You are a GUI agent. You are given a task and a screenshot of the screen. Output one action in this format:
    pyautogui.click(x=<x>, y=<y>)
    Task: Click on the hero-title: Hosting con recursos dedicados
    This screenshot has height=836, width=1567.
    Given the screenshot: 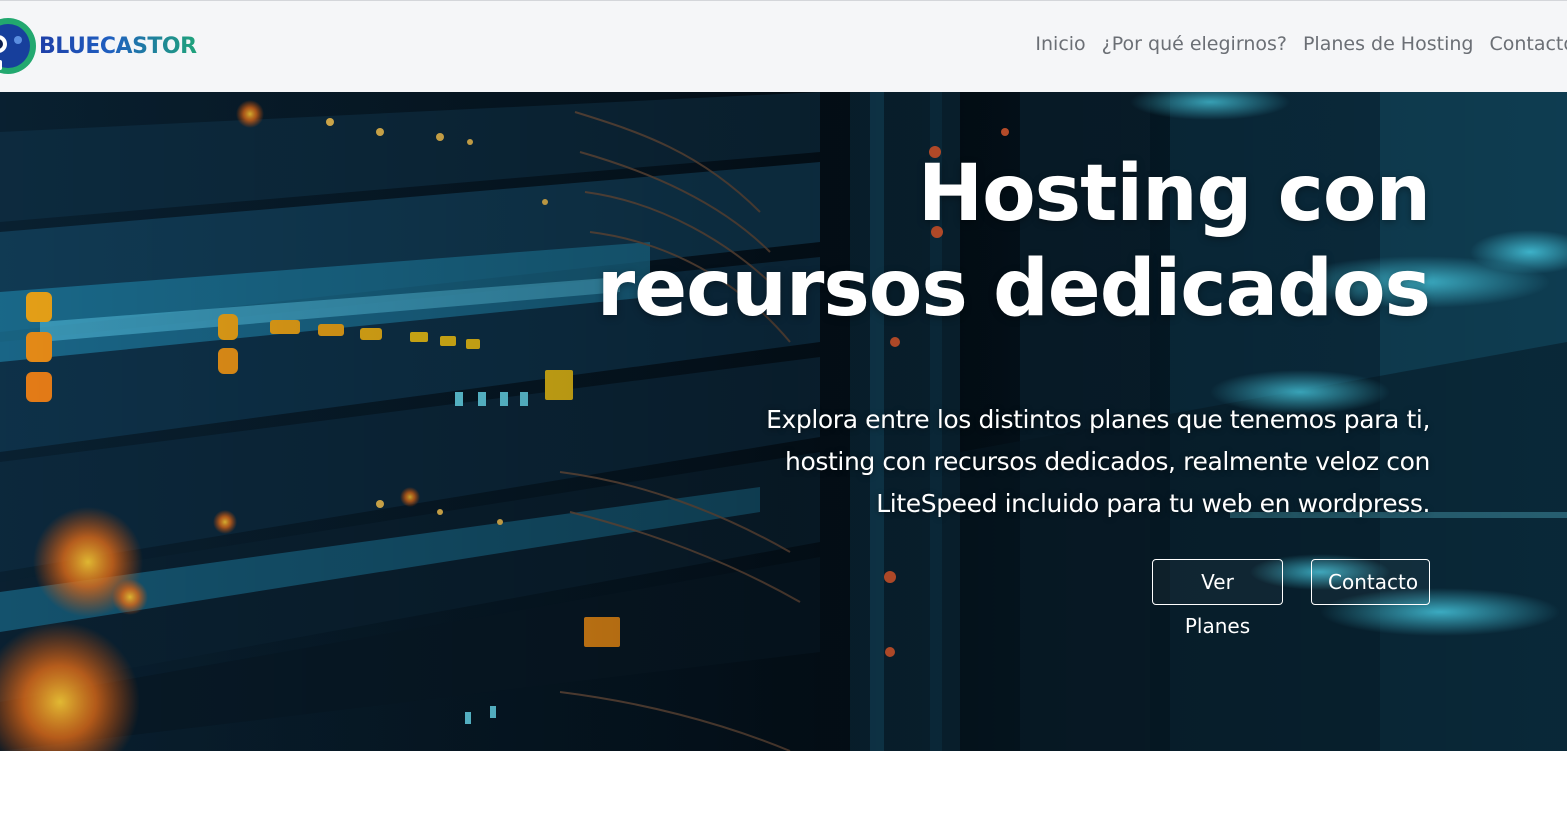 What is the action you would take?
    pyautogui.click(x=980, y=242)
    